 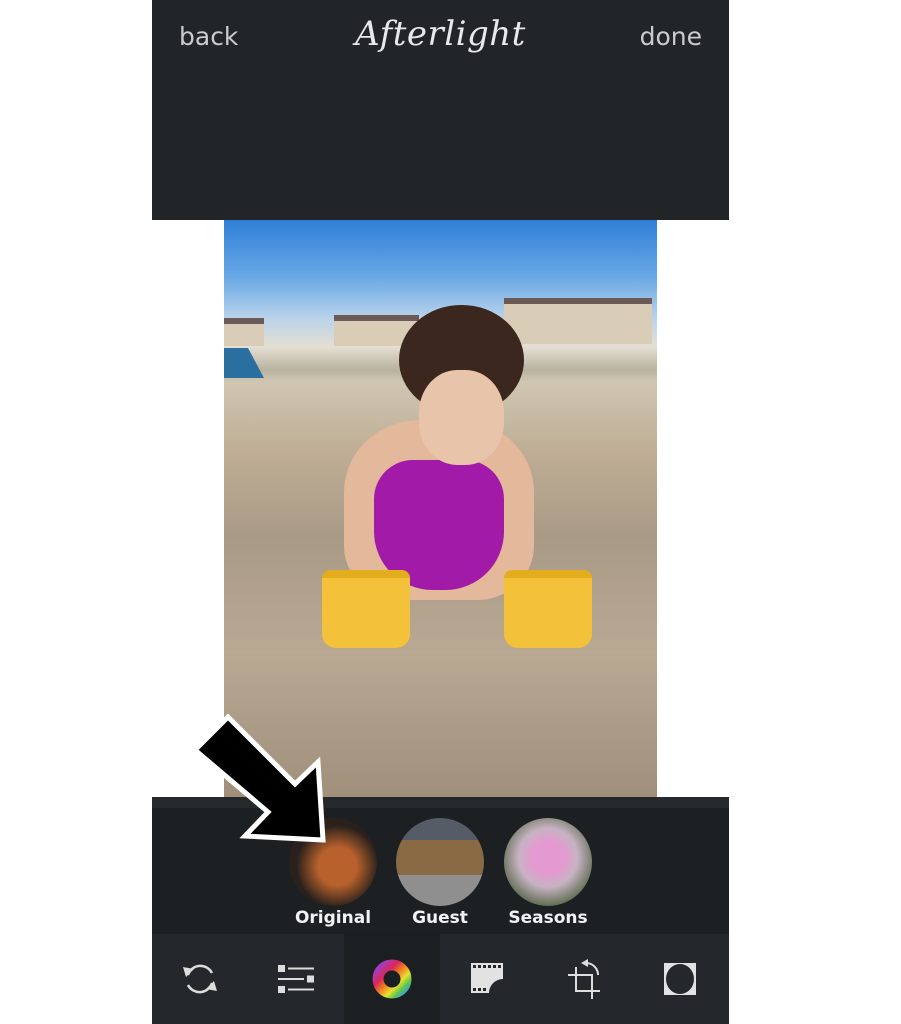 I want to click on film-tool-button, so click(x=488, y=979).